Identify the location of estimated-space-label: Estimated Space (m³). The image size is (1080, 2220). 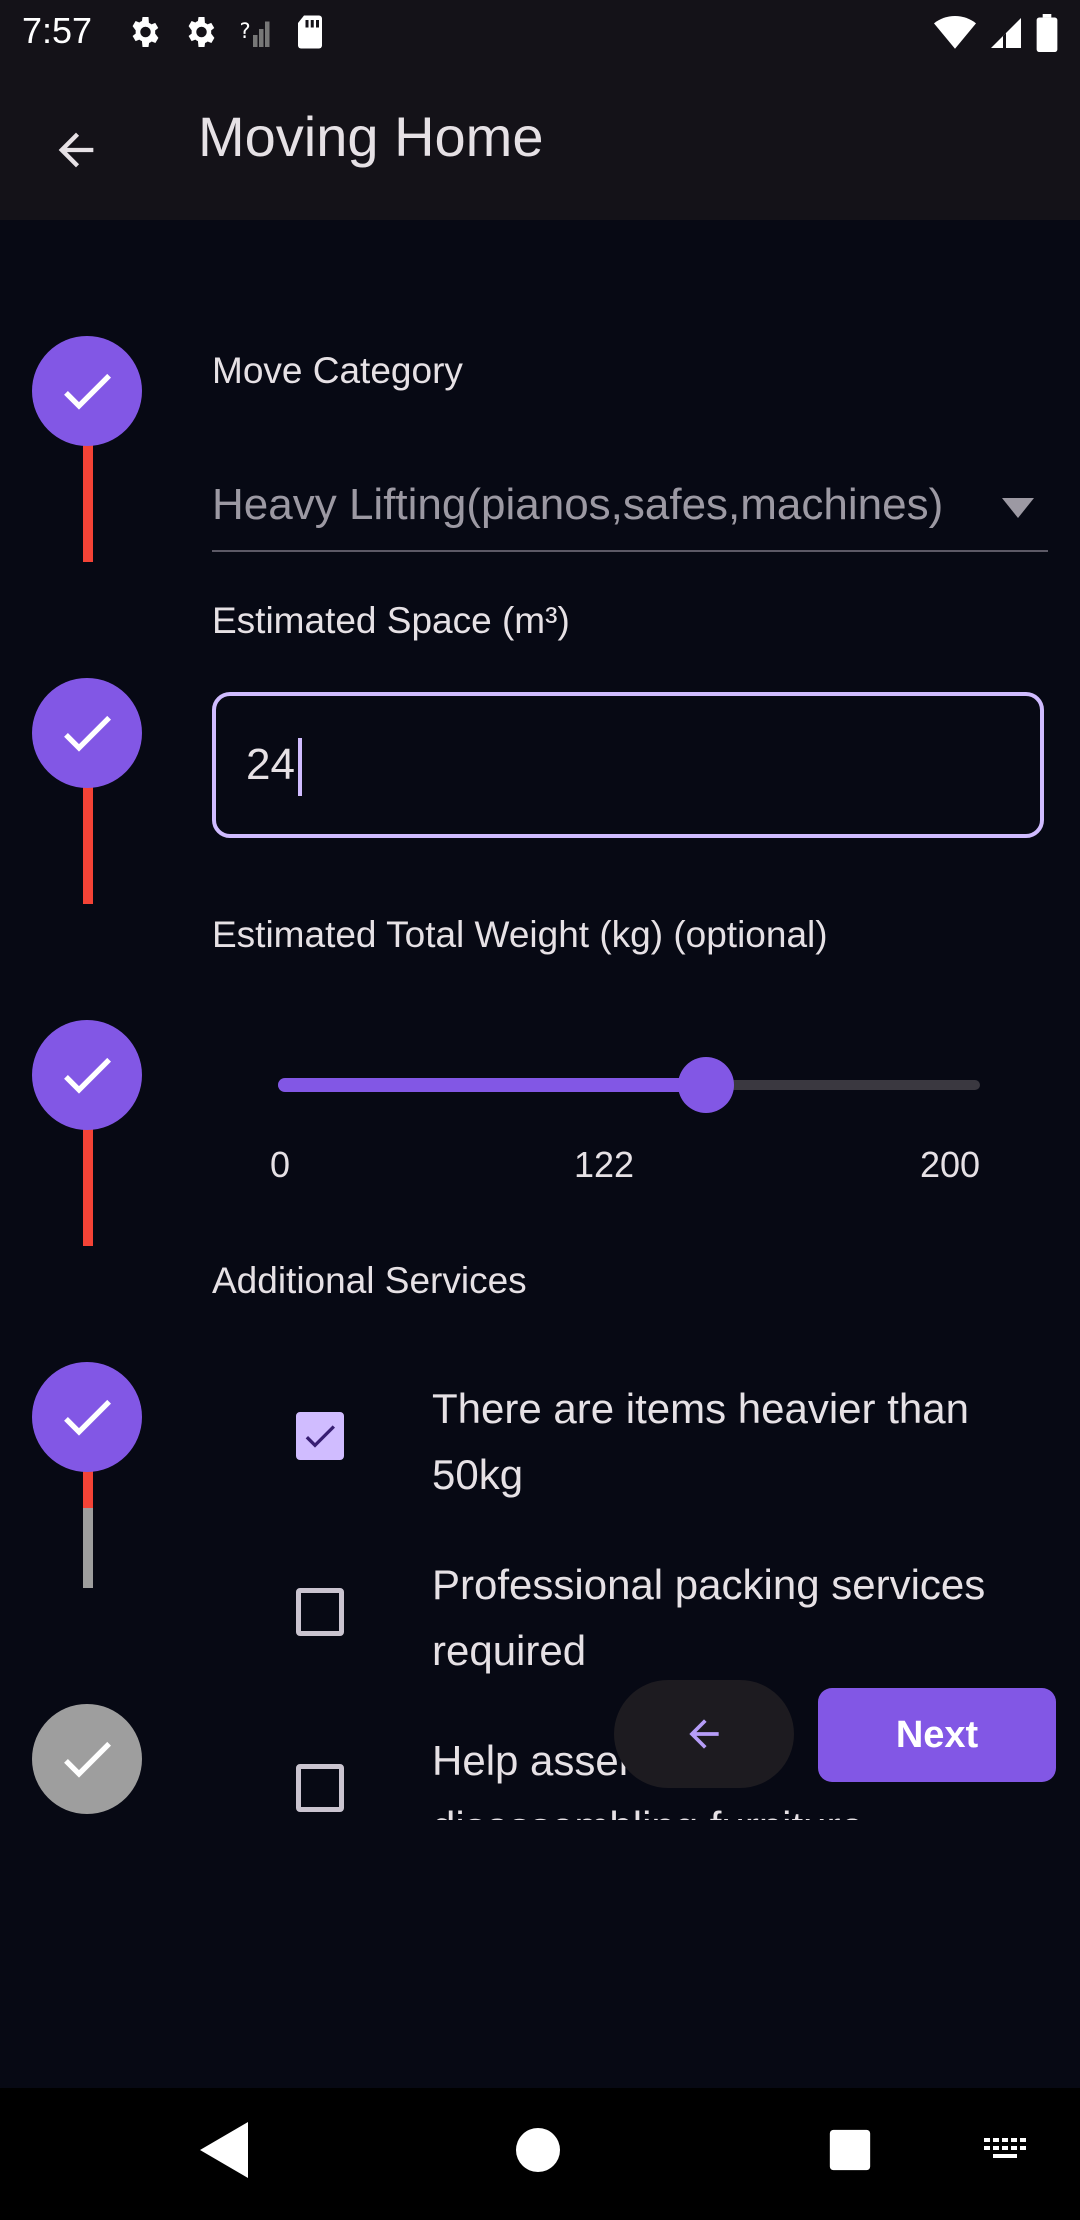
(391, 620).